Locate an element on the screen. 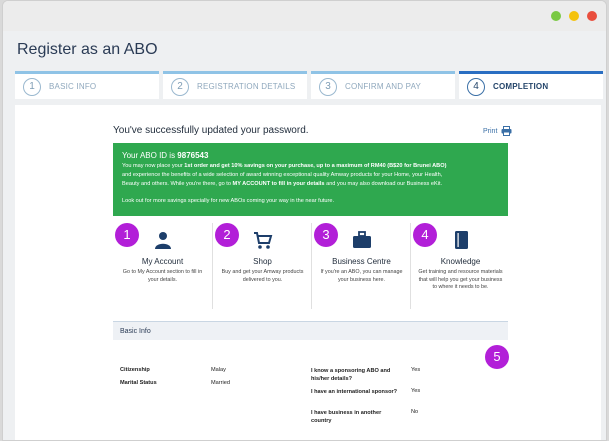 The image size is (609, 441). minimize-button is located at coordinates (574, 16).